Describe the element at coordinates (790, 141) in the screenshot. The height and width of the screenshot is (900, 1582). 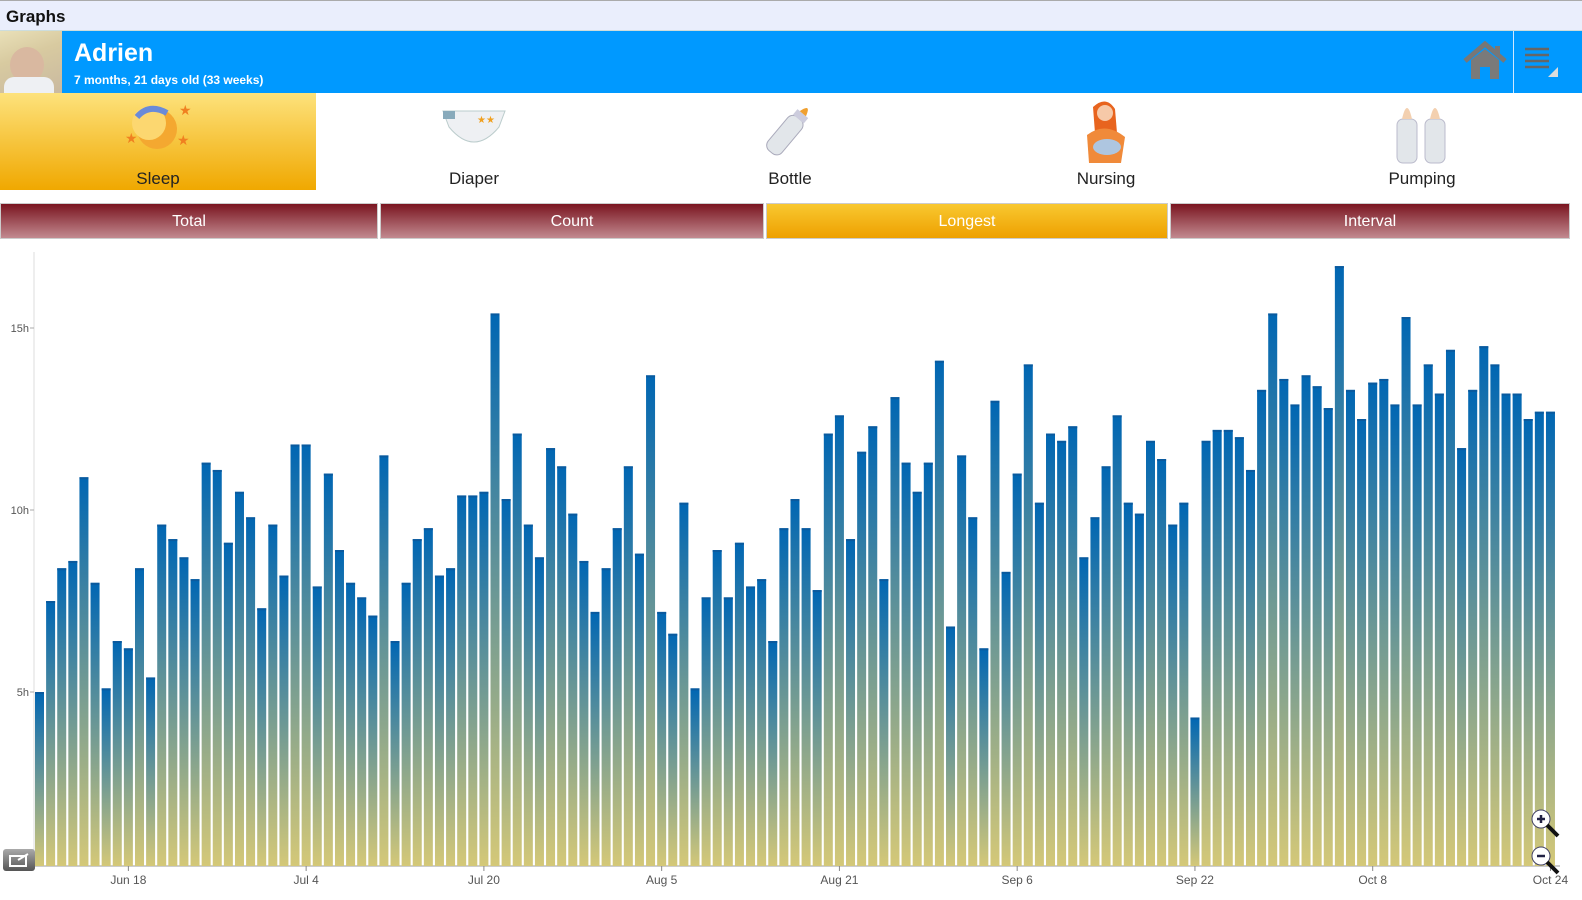
I see `category-bottle: Bottle` at that location.